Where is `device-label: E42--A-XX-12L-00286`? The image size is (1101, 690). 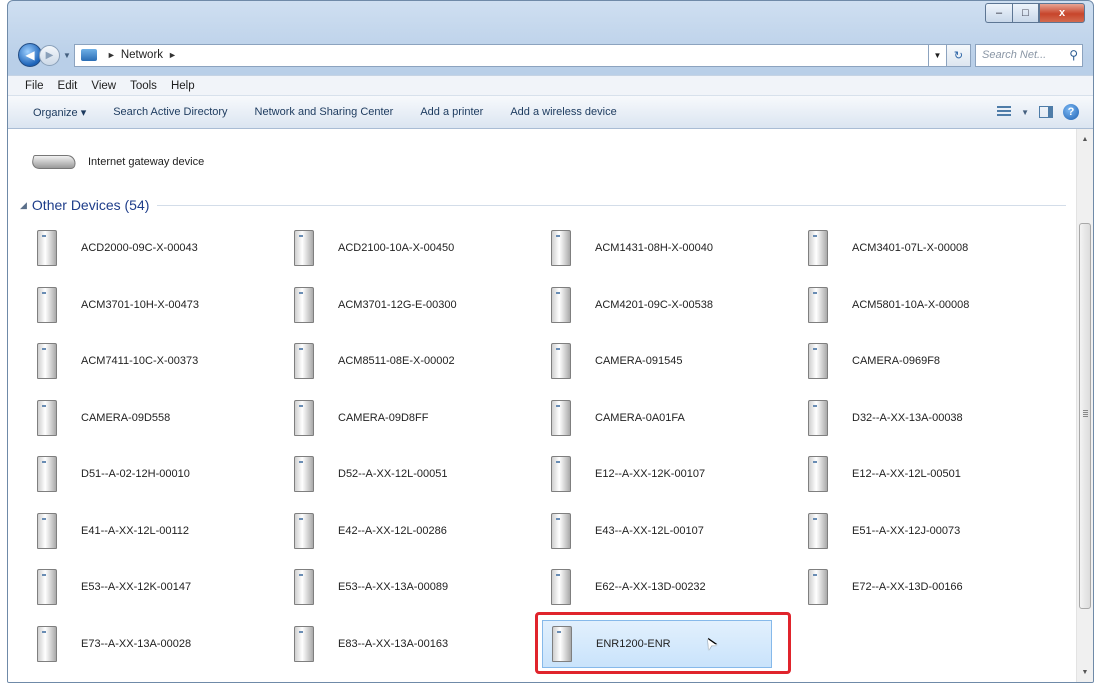
device-label: E42--A-XX-12L-00286 is located at coordinates (392, 530).